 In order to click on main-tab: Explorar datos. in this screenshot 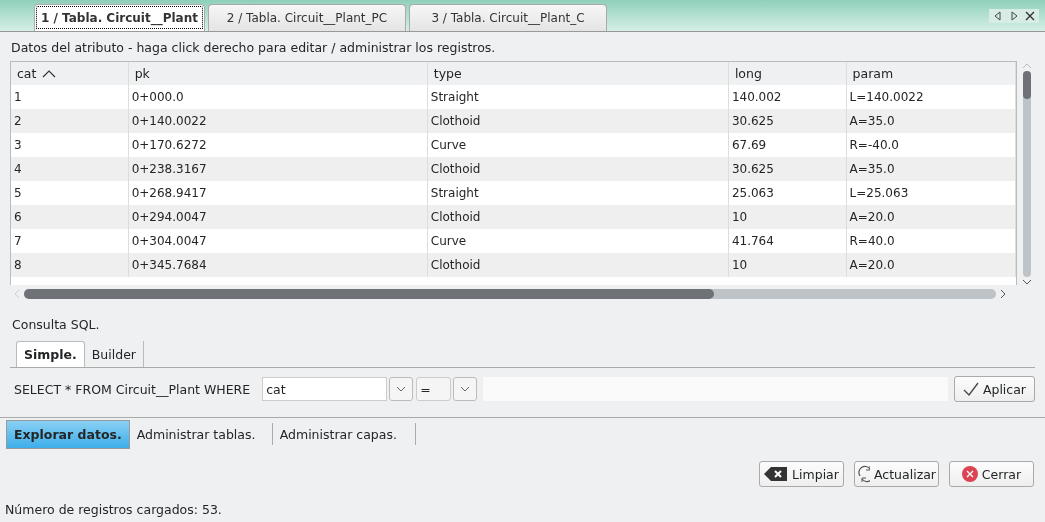, I will do `click(68, 434)`.